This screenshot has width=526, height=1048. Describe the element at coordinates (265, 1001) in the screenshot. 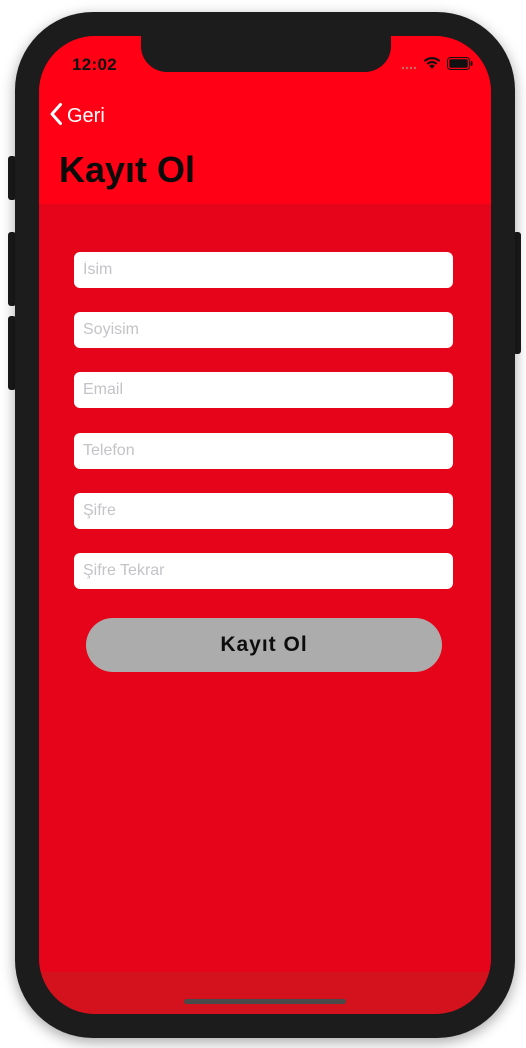

I see `home-indicator` at that location.